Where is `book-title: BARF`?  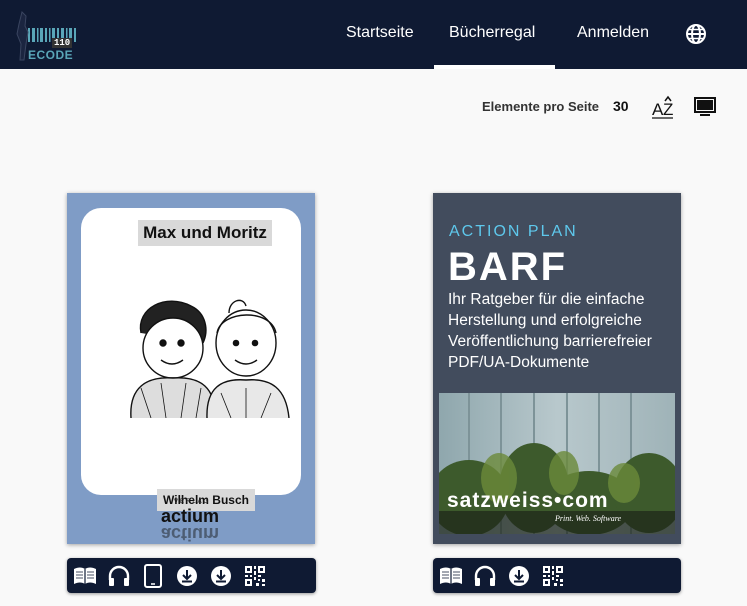
book-title: BARF is located at coordinates (508, 267).